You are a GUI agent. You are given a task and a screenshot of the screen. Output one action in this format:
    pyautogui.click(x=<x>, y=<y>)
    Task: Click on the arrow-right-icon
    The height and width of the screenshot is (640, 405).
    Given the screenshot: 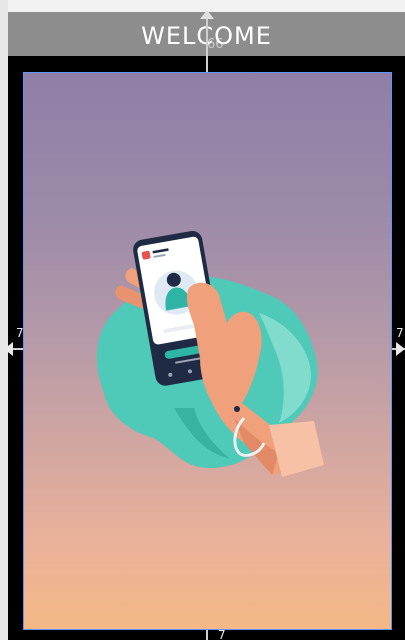 What is the action you would take?
    pyautogui.click(x=400, y=349)
    